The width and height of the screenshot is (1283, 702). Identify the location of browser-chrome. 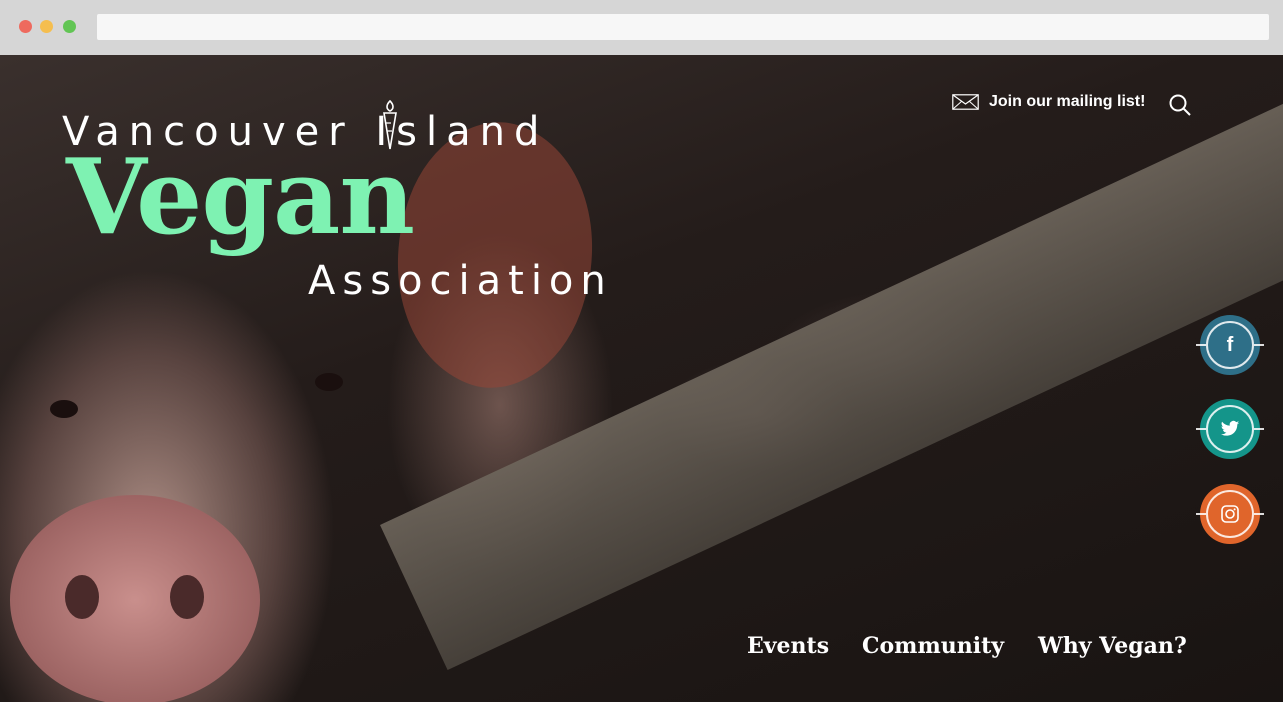
(641, 27).